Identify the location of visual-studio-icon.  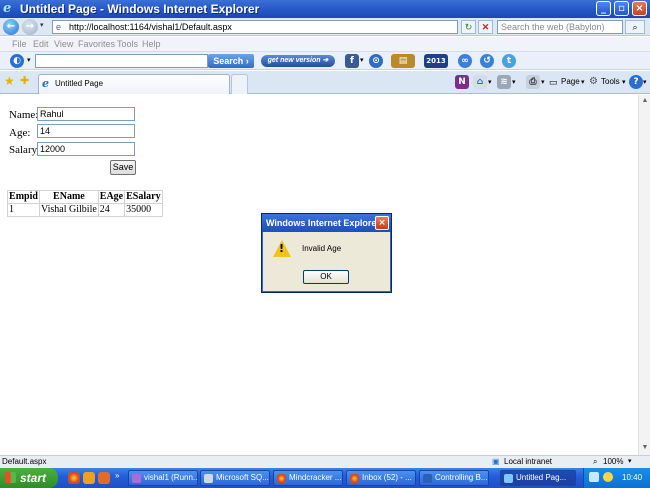
(136, 478).